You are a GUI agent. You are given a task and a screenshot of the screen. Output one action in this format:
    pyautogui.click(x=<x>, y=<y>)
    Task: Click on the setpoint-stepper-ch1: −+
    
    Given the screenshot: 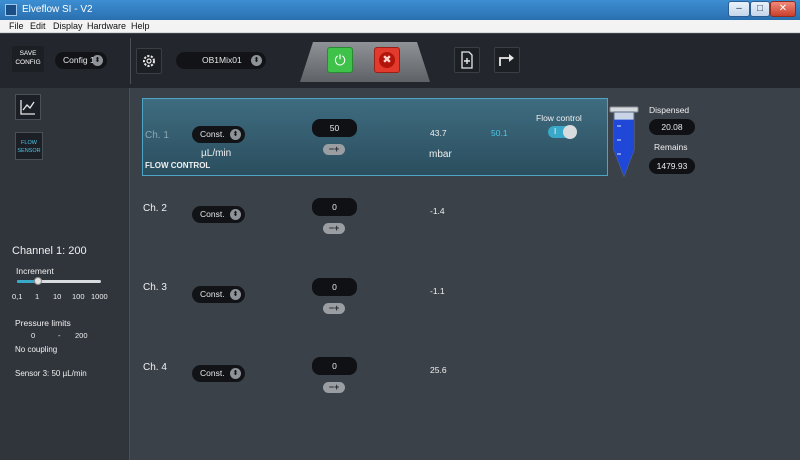 What is the action you would take?
    pyautogui.click(x=334, y=149)
    